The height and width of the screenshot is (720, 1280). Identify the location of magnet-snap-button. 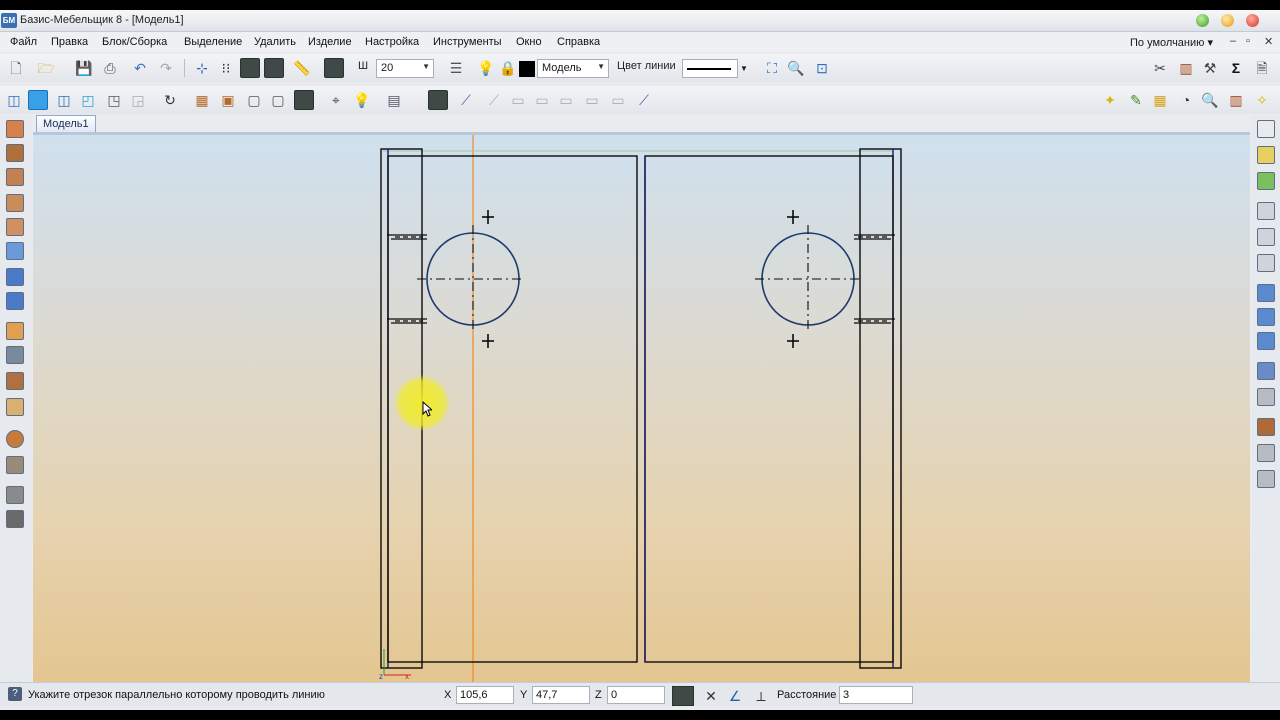
(274, 68).